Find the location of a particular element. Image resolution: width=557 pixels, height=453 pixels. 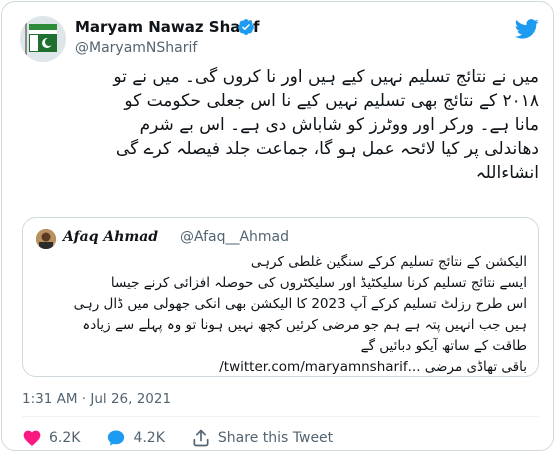

share-button: Share this Tweet is located at coordinates (262, 438).